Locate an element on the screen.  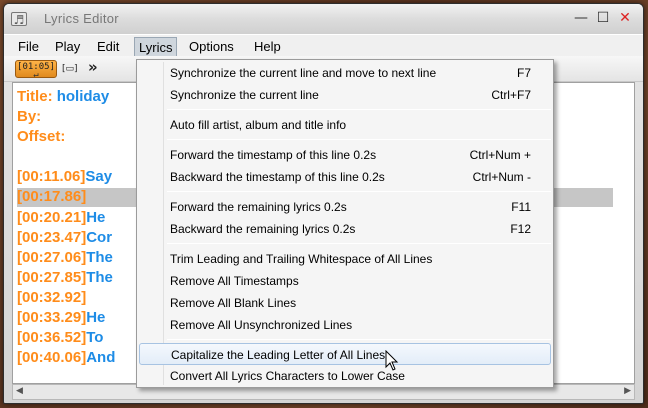
mouse-cursor-icon is located at coordinates (392, 360).